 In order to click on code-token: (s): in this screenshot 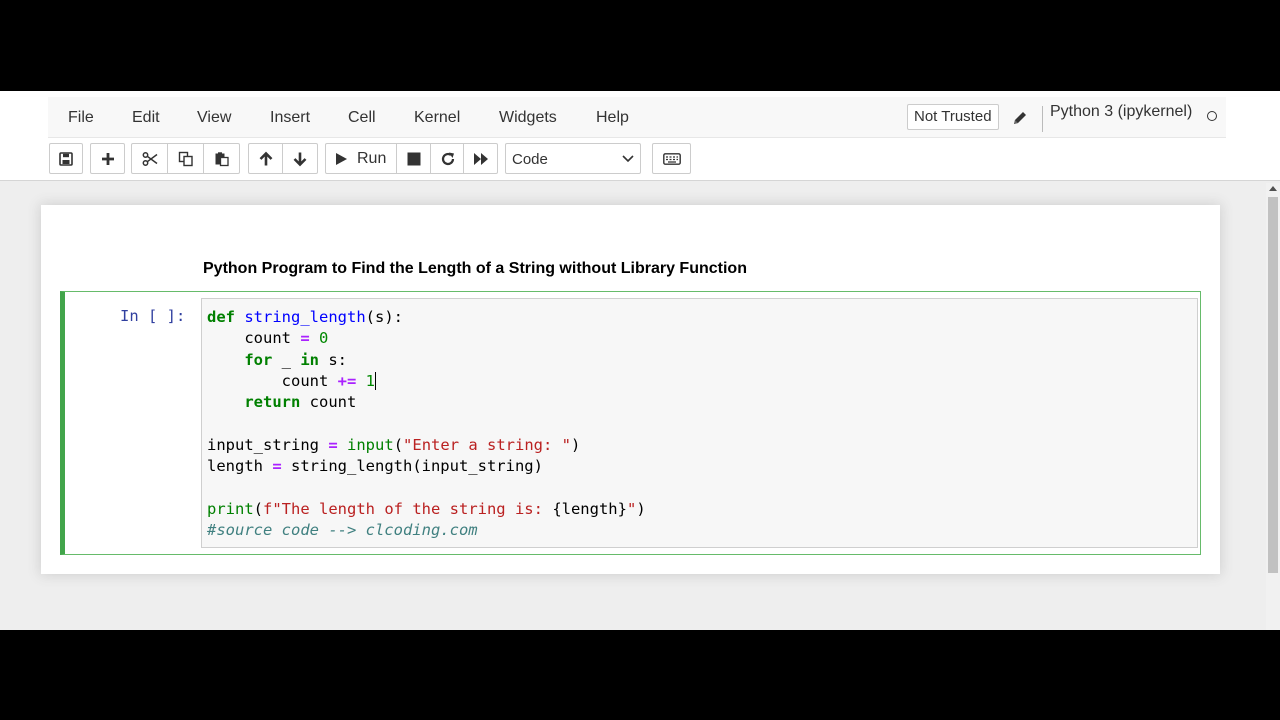, I will do `click(384, 317)`.